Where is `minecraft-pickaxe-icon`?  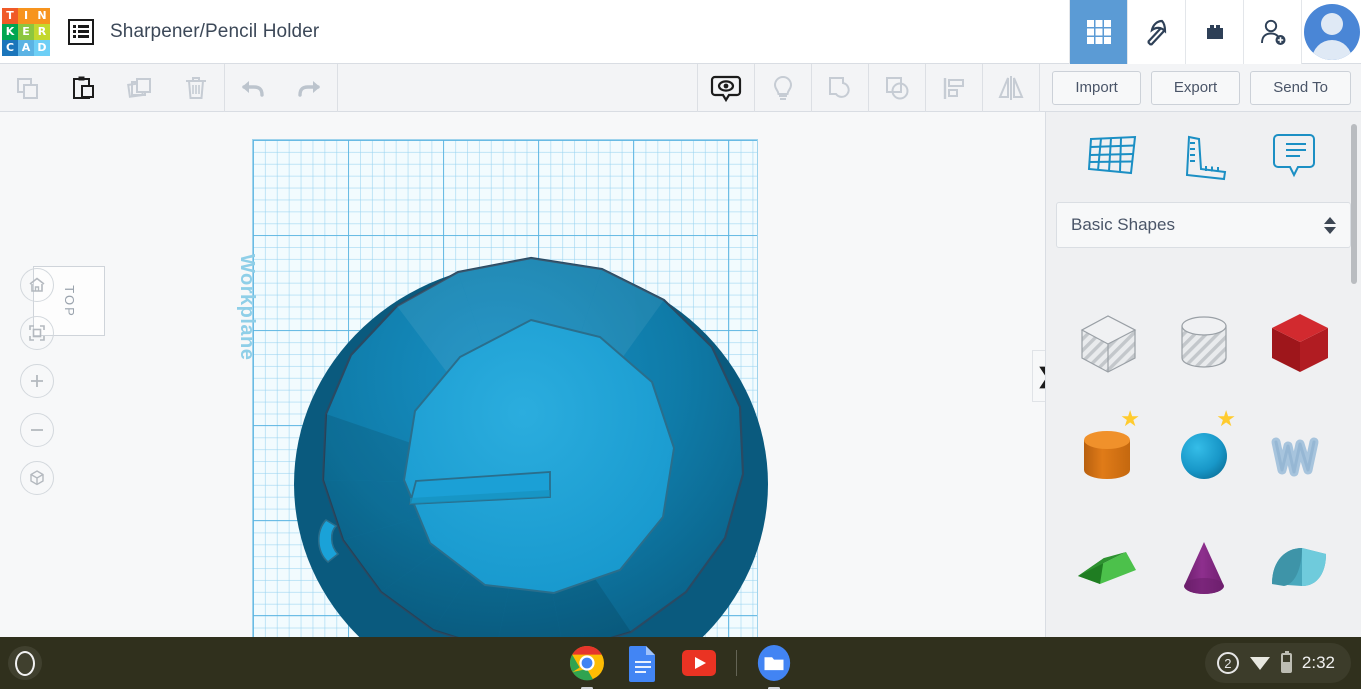
minecraft-pickaxe-icon is located at coordinates (1156, 32).